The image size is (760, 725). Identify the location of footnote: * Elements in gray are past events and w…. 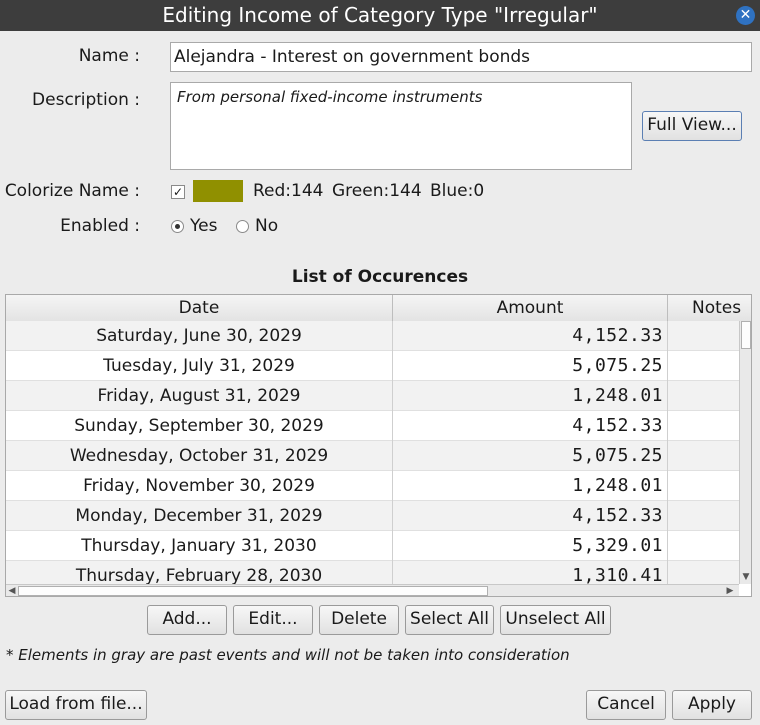
(288, 655).